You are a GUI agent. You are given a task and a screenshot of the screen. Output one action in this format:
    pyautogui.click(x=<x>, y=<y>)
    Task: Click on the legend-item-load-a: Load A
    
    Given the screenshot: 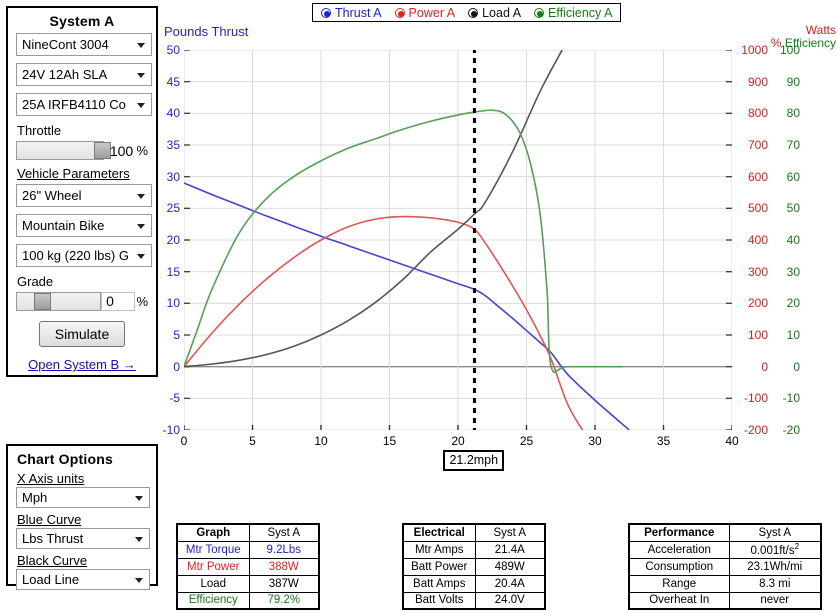 What is the action you would take?
    pyautogui.click(x=494, y=13)
    